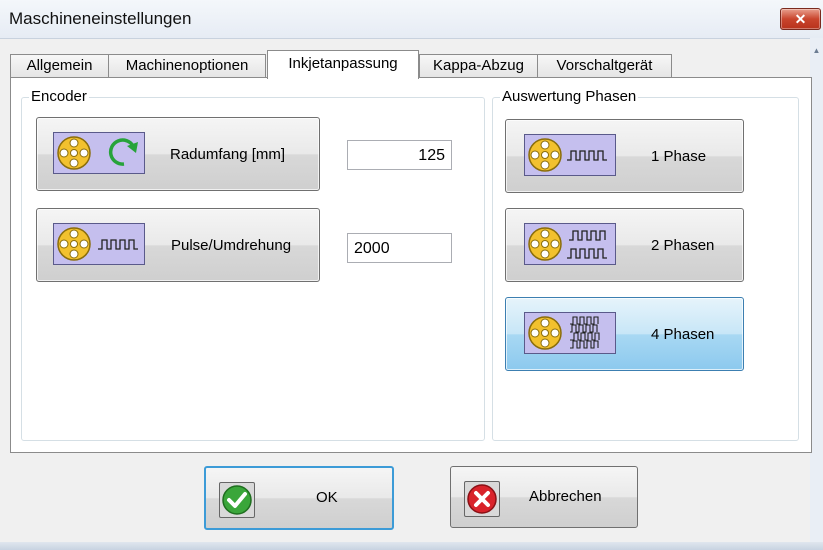 The image size is (823, 550). I want to click on tab-label: Allgemein, so click(59, 65).